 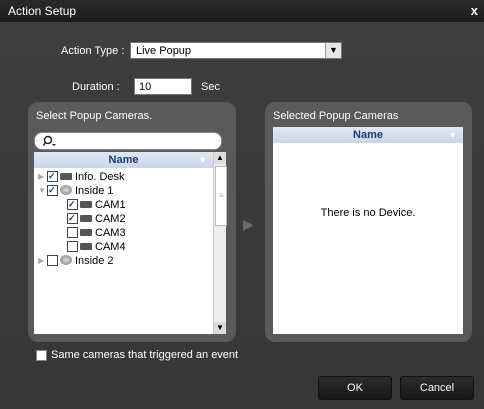 What do you see at coordinates (437, 388) in the screenshot?
I see `cancel-button: Cancel` at bounding box center [437, 388].